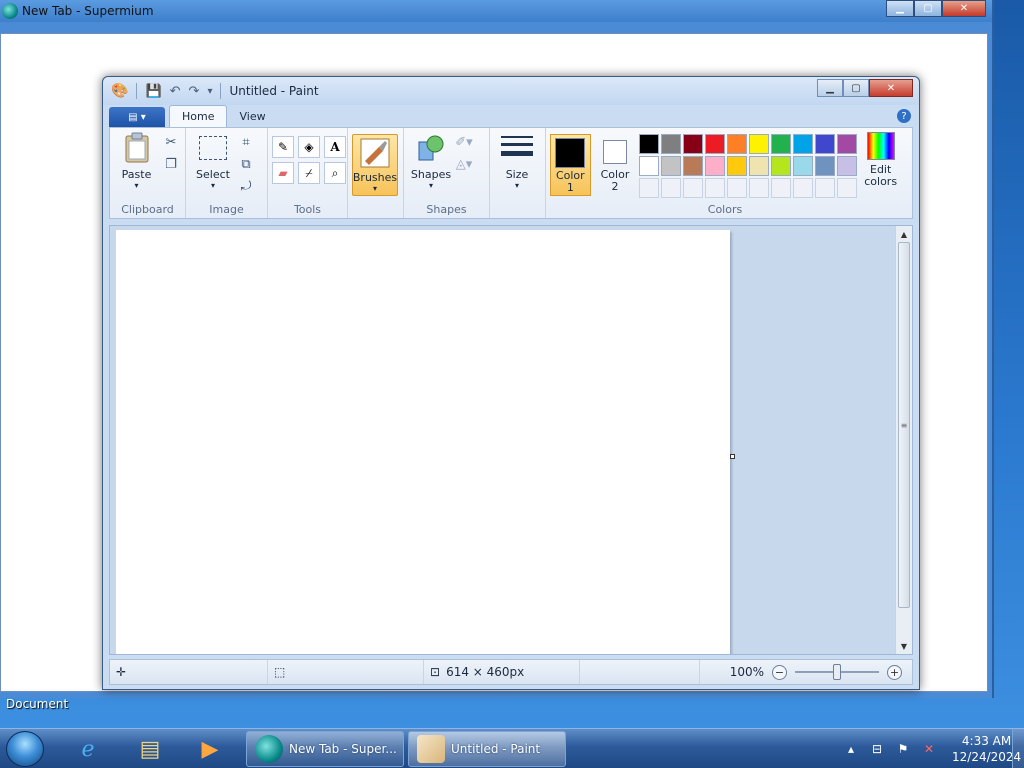 This screenshot has width=1024, height=768. I want to click on system-tray: ▴ ⊟ ⚑ ✕ 4:33 AM 12/24/2024, so click(929, 748).